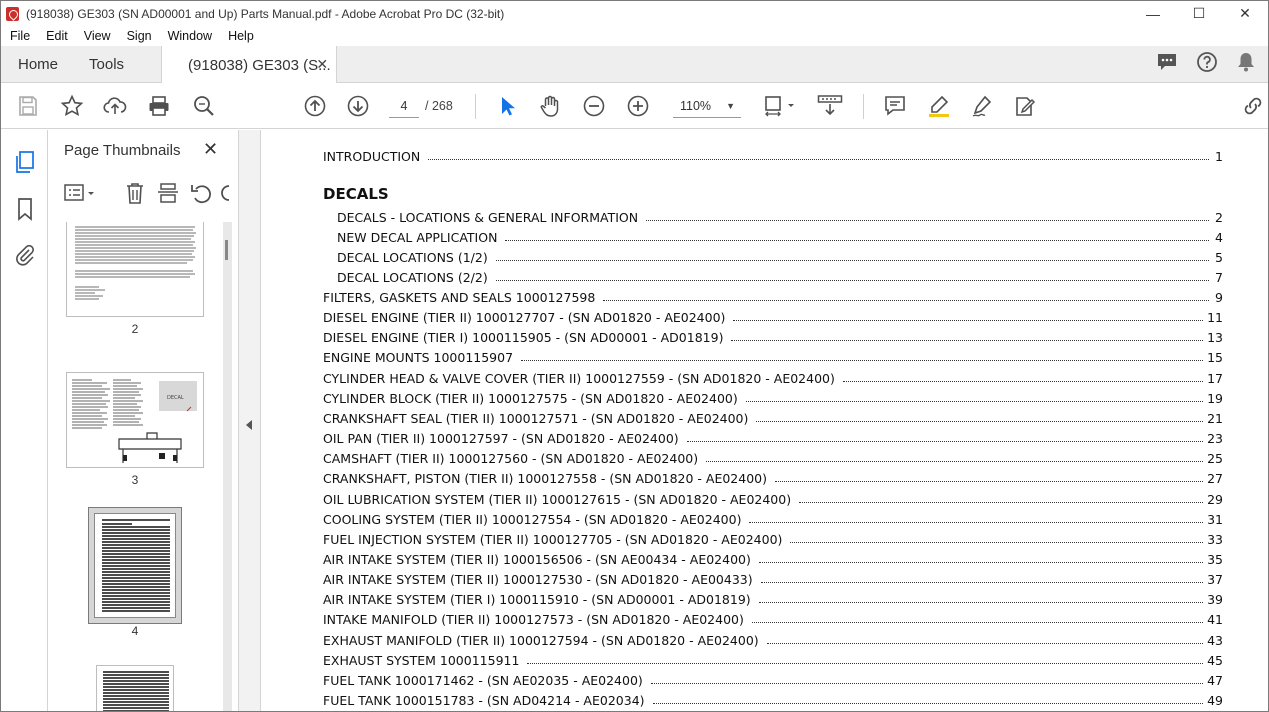 The image size is (1269, 712). What do you see at coordinates (241, 36) in the screenshot?
I see `menu-help: Help` at bounding box center [241, 36].